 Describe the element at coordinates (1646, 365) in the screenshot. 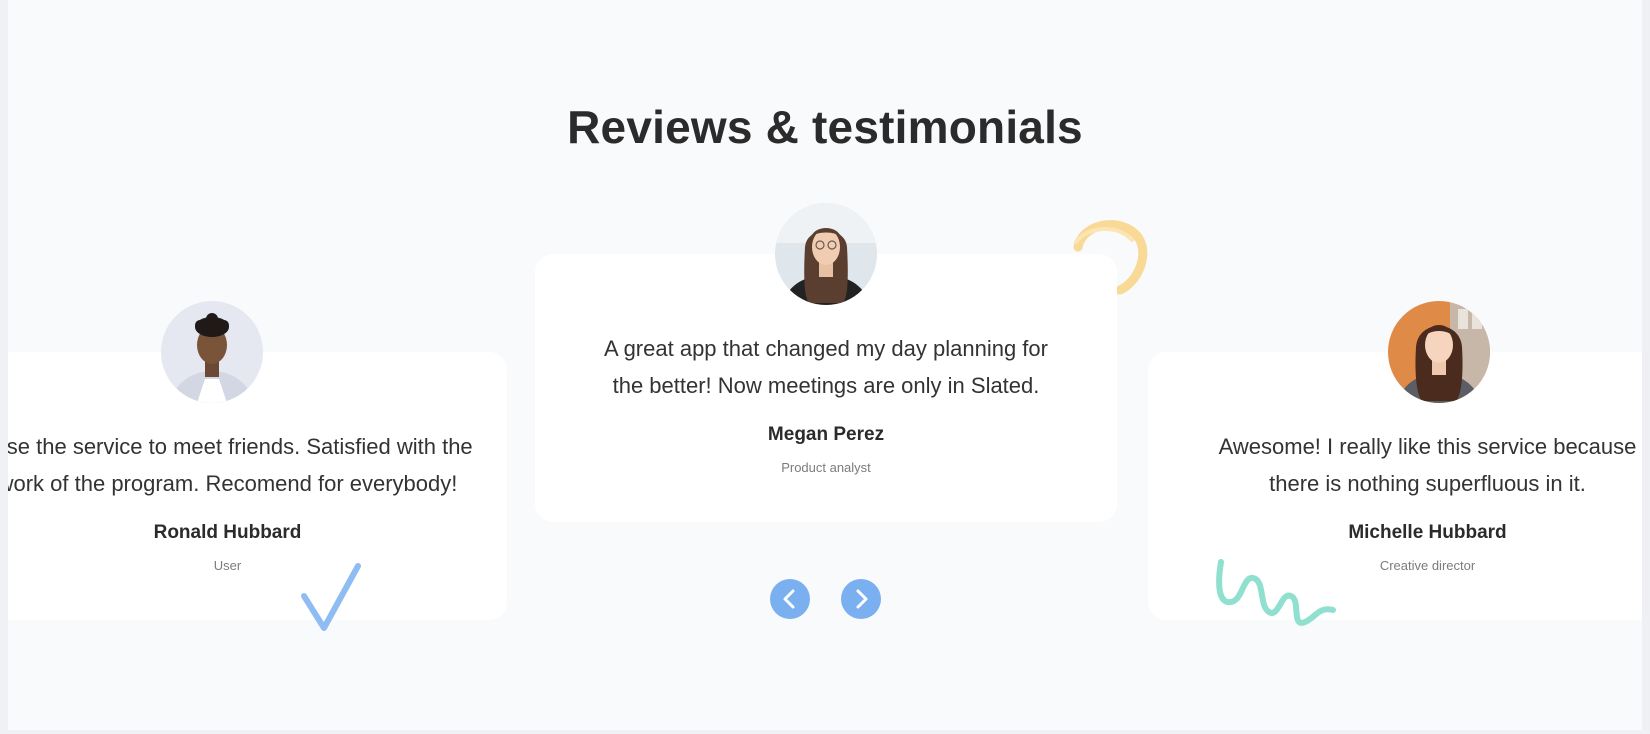

I see `scroll-edge` at that location.